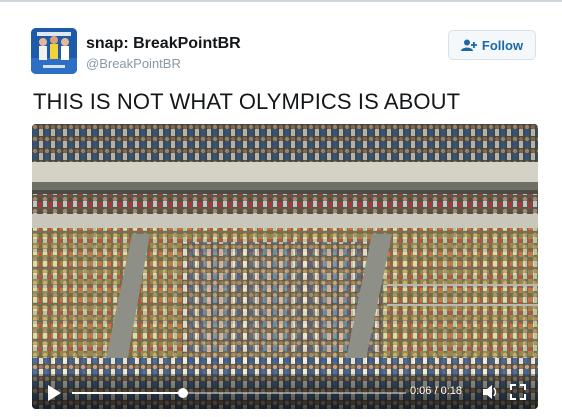  I want to click on handle: @BreakPointBR, so click(133, 63).